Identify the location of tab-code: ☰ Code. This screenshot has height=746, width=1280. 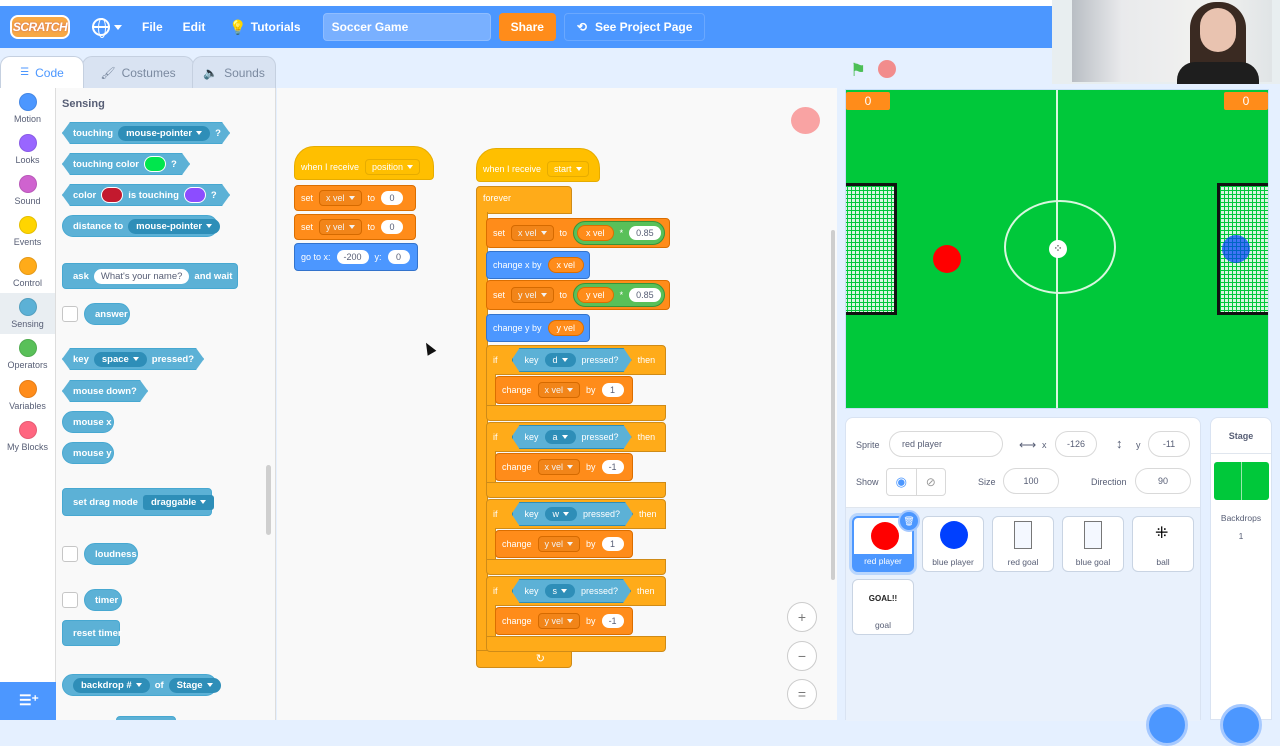
(42, 72).